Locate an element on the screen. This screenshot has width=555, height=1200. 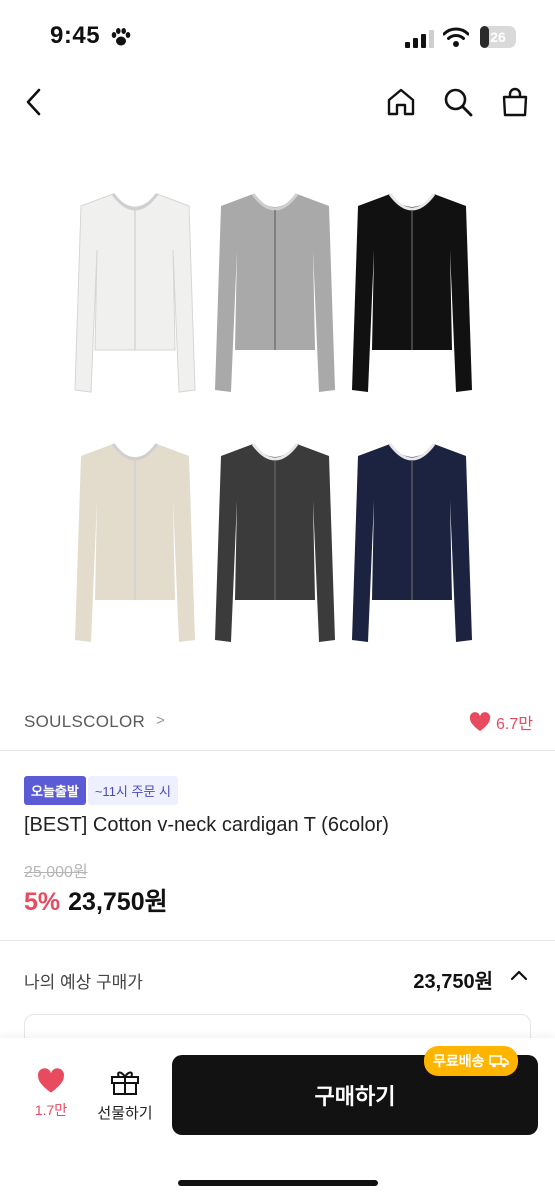
like-summary: 6.7만 is located at coordinates (501, 722).